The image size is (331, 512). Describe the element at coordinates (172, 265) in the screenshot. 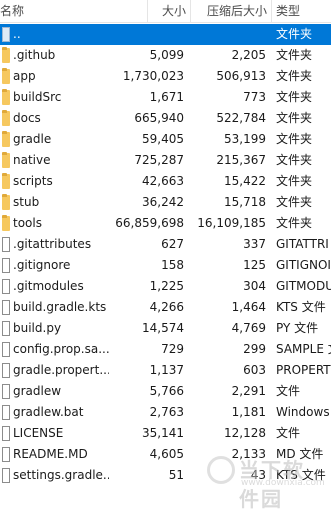

I see `file-size: 158` at that location.